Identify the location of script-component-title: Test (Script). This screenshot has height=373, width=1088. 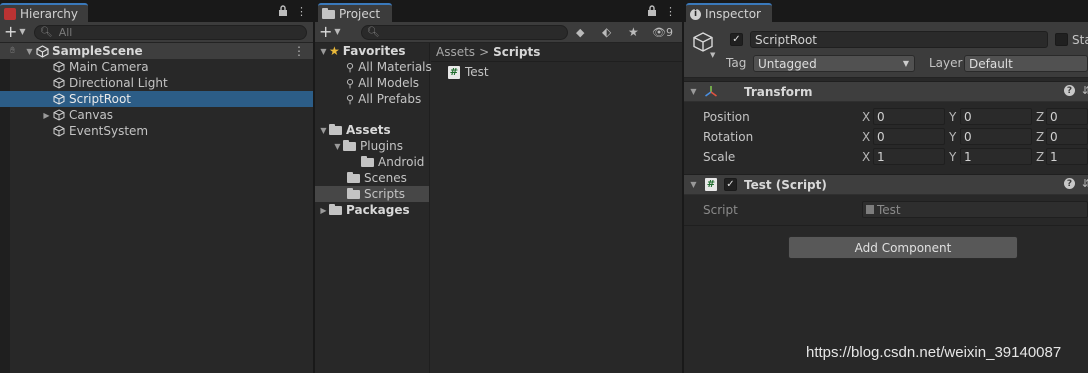
(785, 185).